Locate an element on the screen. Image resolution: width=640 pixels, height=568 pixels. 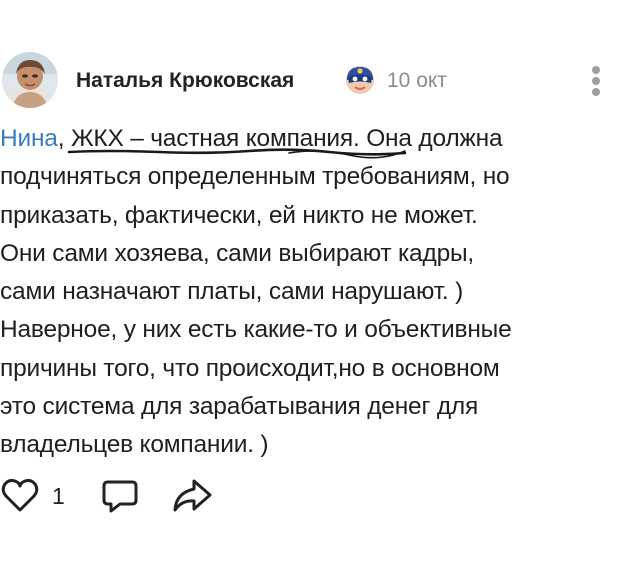
author-name: Наталья Крюковская is located at coordinates (185, 81).